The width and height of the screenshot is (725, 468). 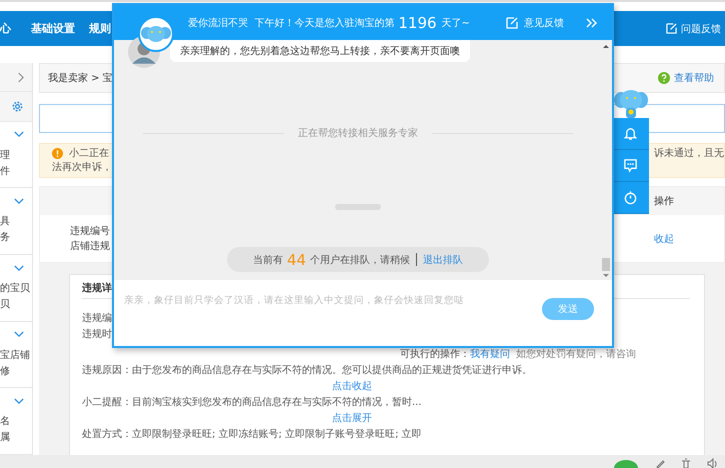 What do you see at coordinates (630, 103) in the screenshot?
I see `elephant-mascot-icon` at bounding box center [630, 103].